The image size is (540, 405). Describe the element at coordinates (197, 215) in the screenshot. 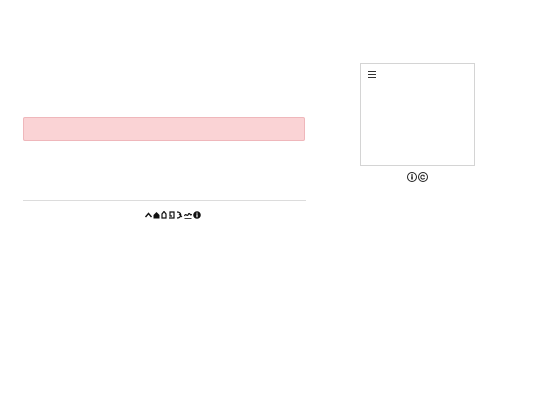

I see `info-icon` at that location.